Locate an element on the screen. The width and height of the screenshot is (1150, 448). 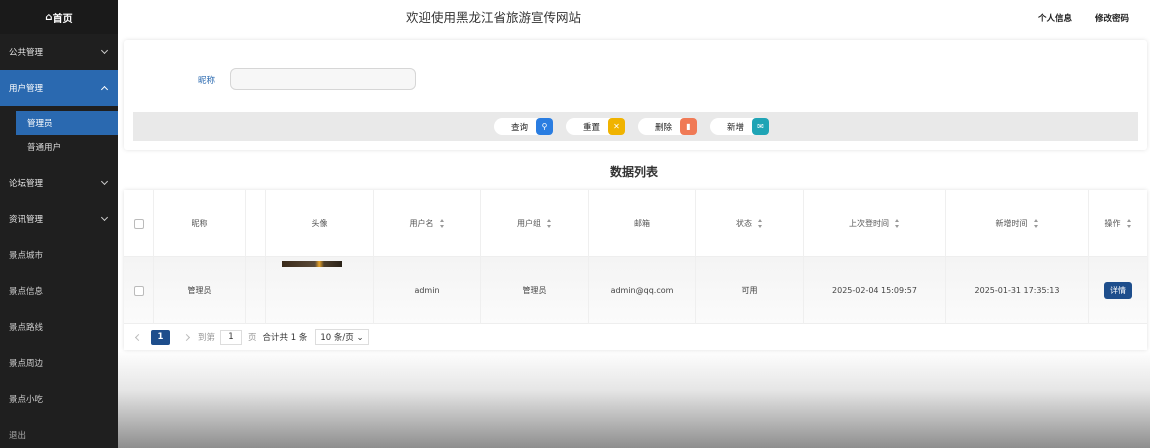
submenu-regular-user: 普通用户 is located at coordinates (59, 147).